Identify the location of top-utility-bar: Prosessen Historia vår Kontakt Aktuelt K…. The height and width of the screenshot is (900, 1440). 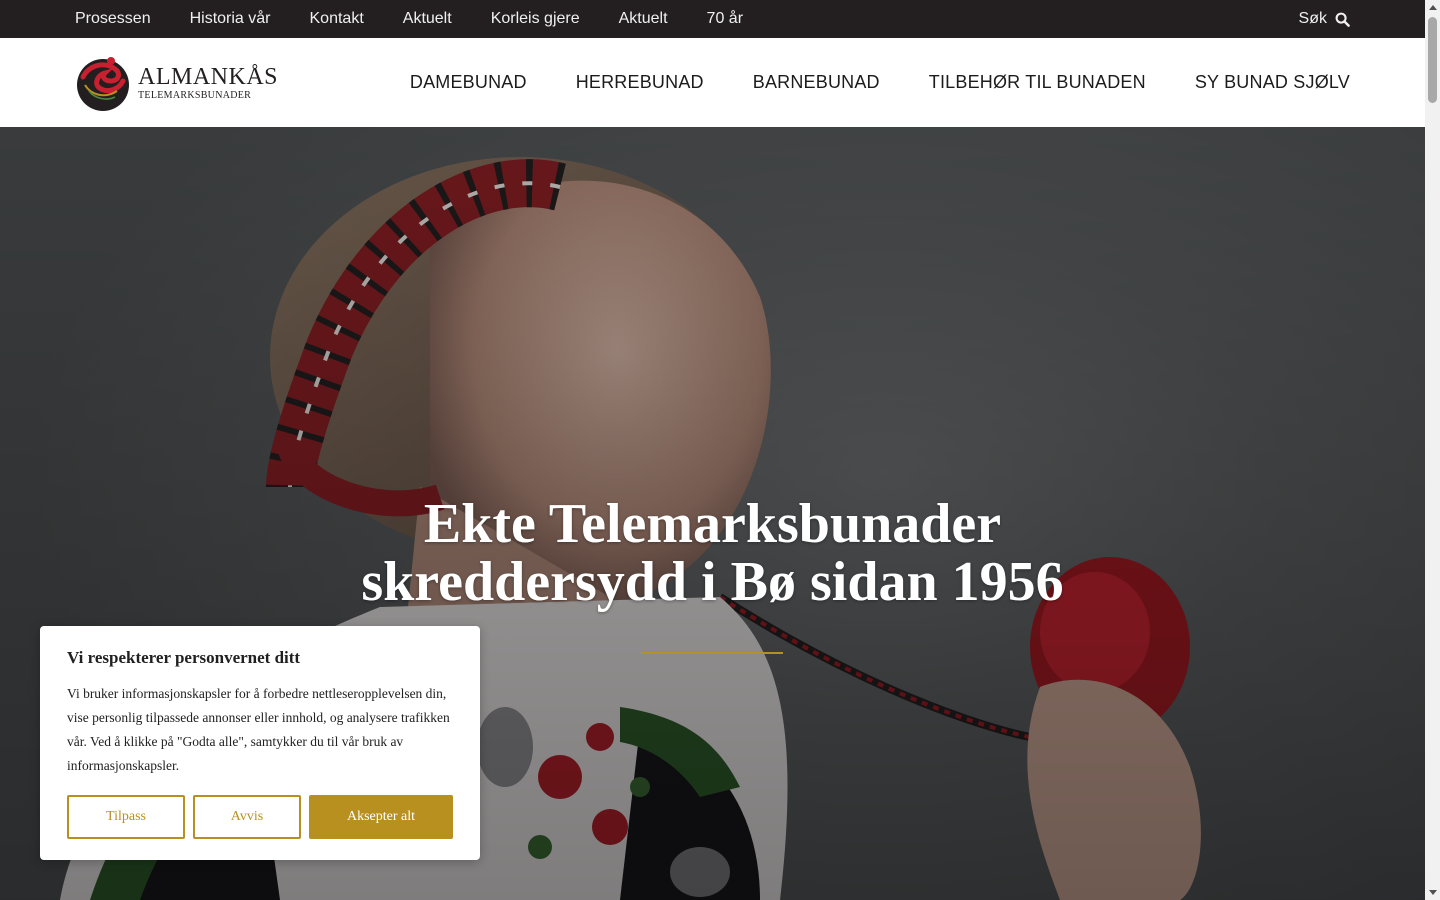
(712, 19).